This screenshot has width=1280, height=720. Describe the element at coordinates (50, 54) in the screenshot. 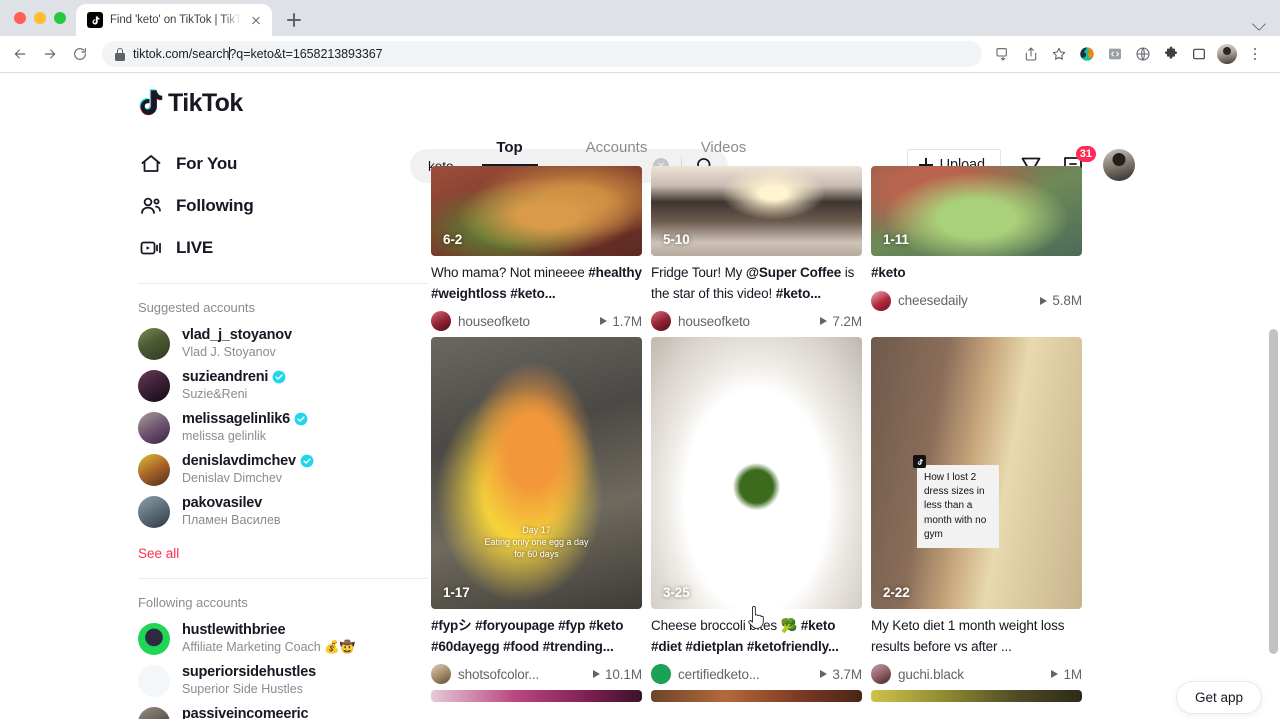

I see `forward-arrow-icon` at that location.